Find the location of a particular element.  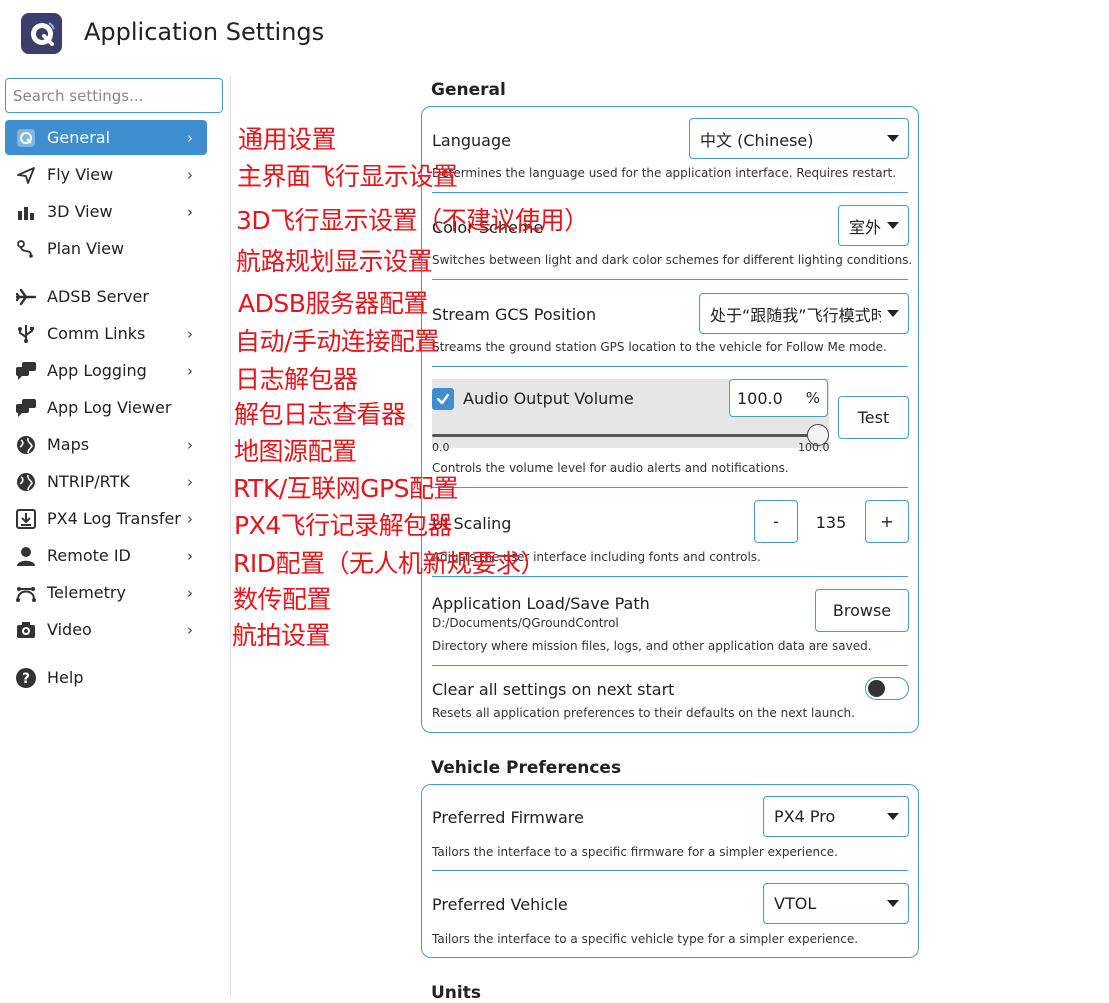

chat-icon is located at coordinates (26, 408).